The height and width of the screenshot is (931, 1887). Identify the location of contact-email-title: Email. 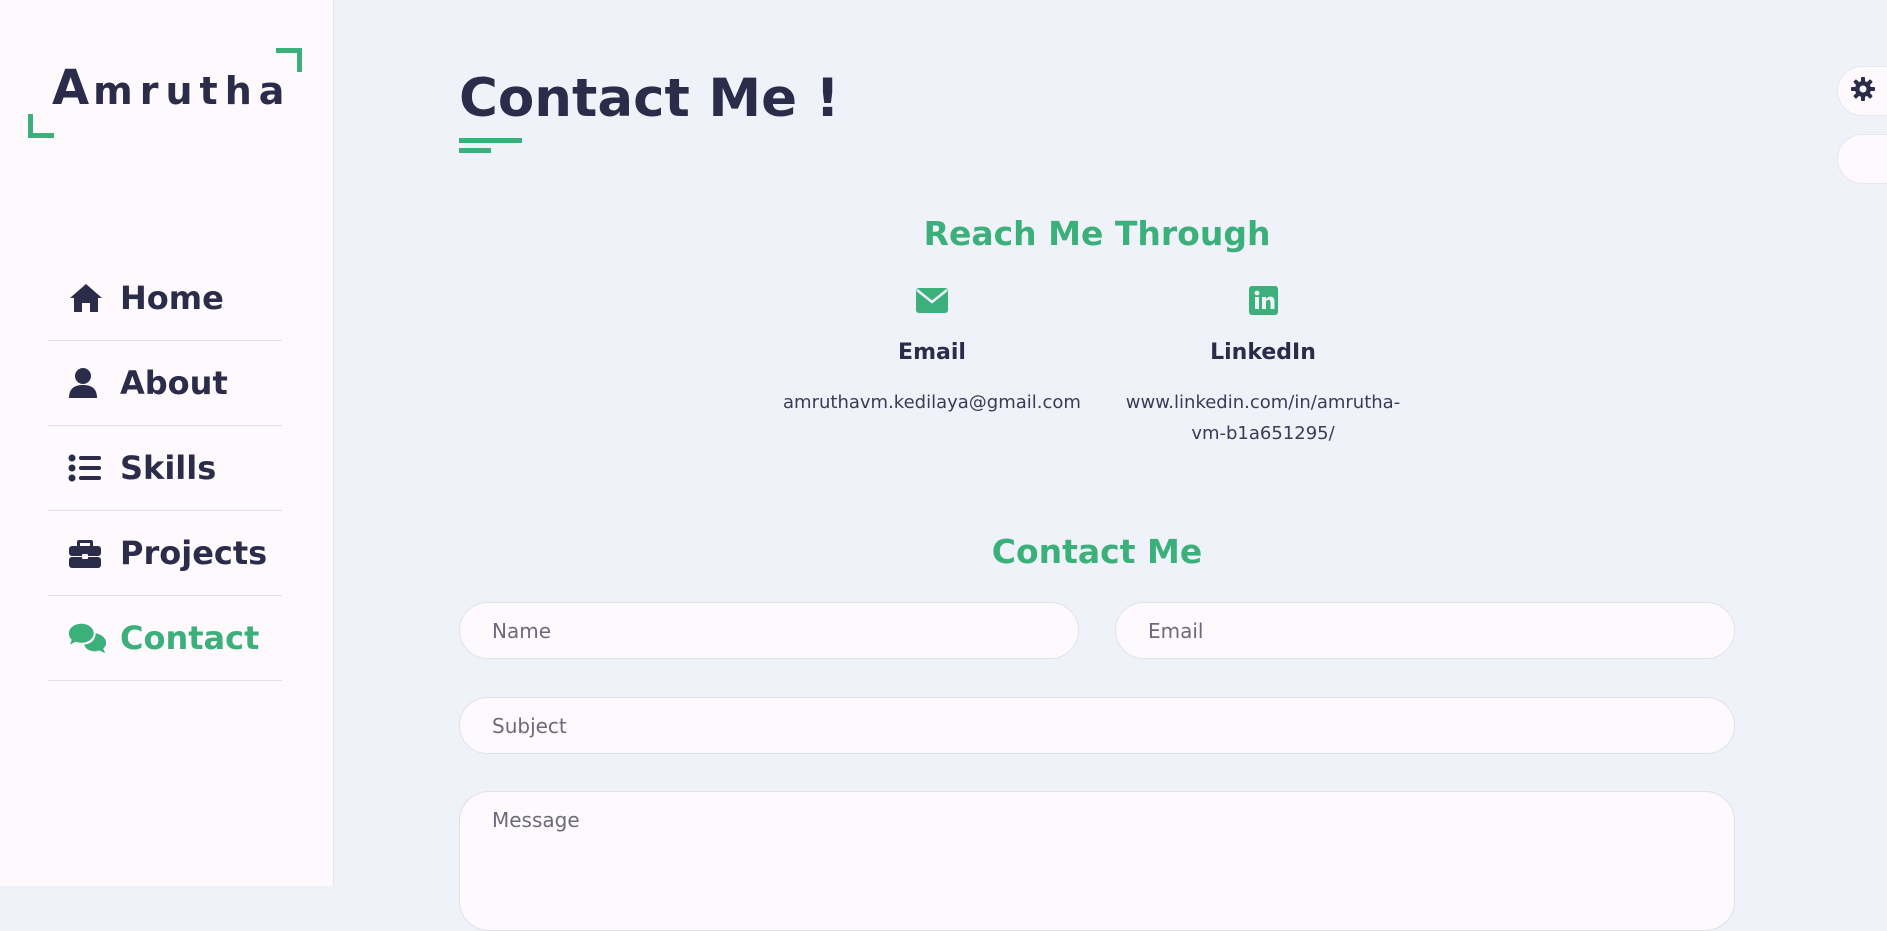
(932, 352).